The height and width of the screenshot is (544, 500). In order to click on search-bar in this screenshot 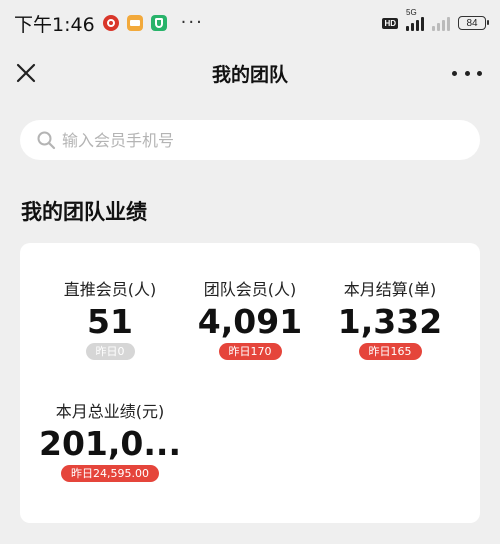, I will do `click(250, 140)`.